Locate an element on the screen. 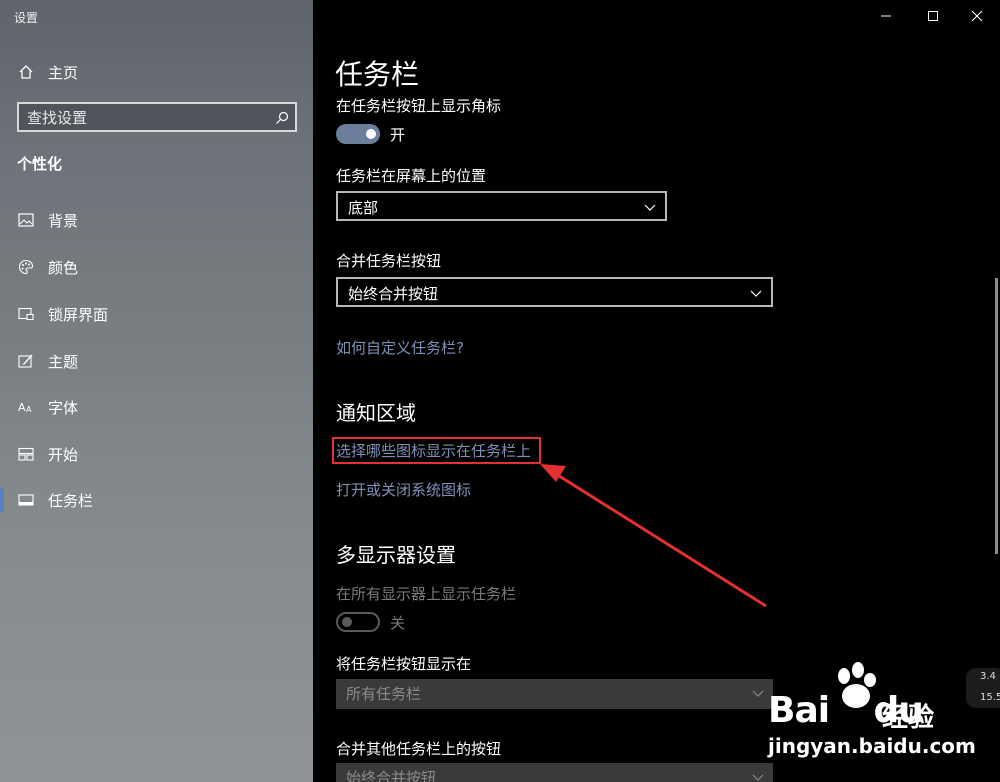 This screenshot has width=1000, height=782. system-icons-link: 打开或关闭系统图标 is located at coordinates (403, 489).